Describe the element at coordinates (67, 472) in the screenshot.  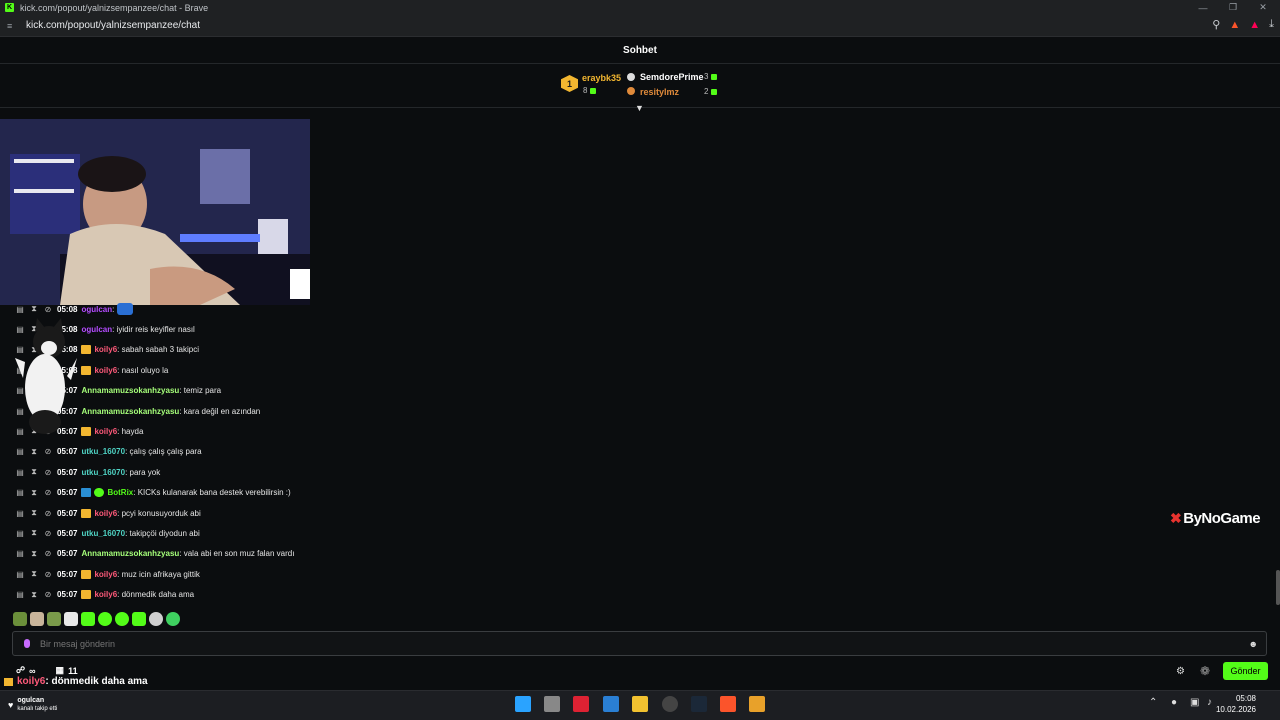
I see `message-time: 05:07` at that location.